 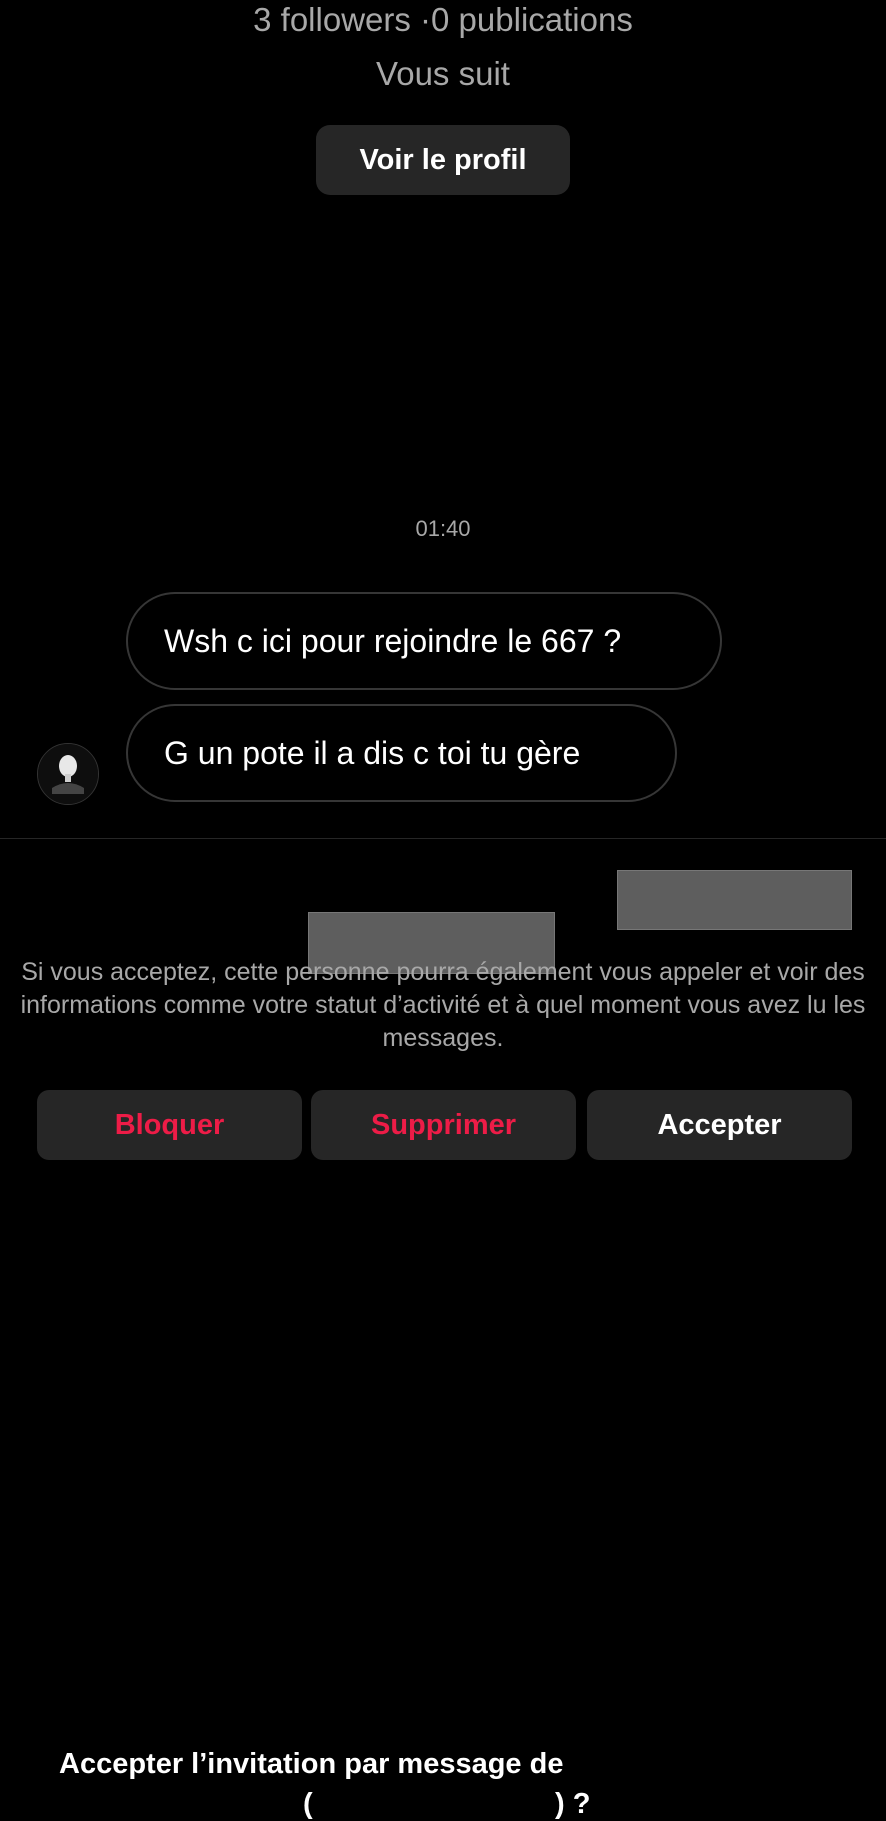 I want to click on invitation-title-prefix: Accepter l’invitation par message de, so click(x=311, y=1764).